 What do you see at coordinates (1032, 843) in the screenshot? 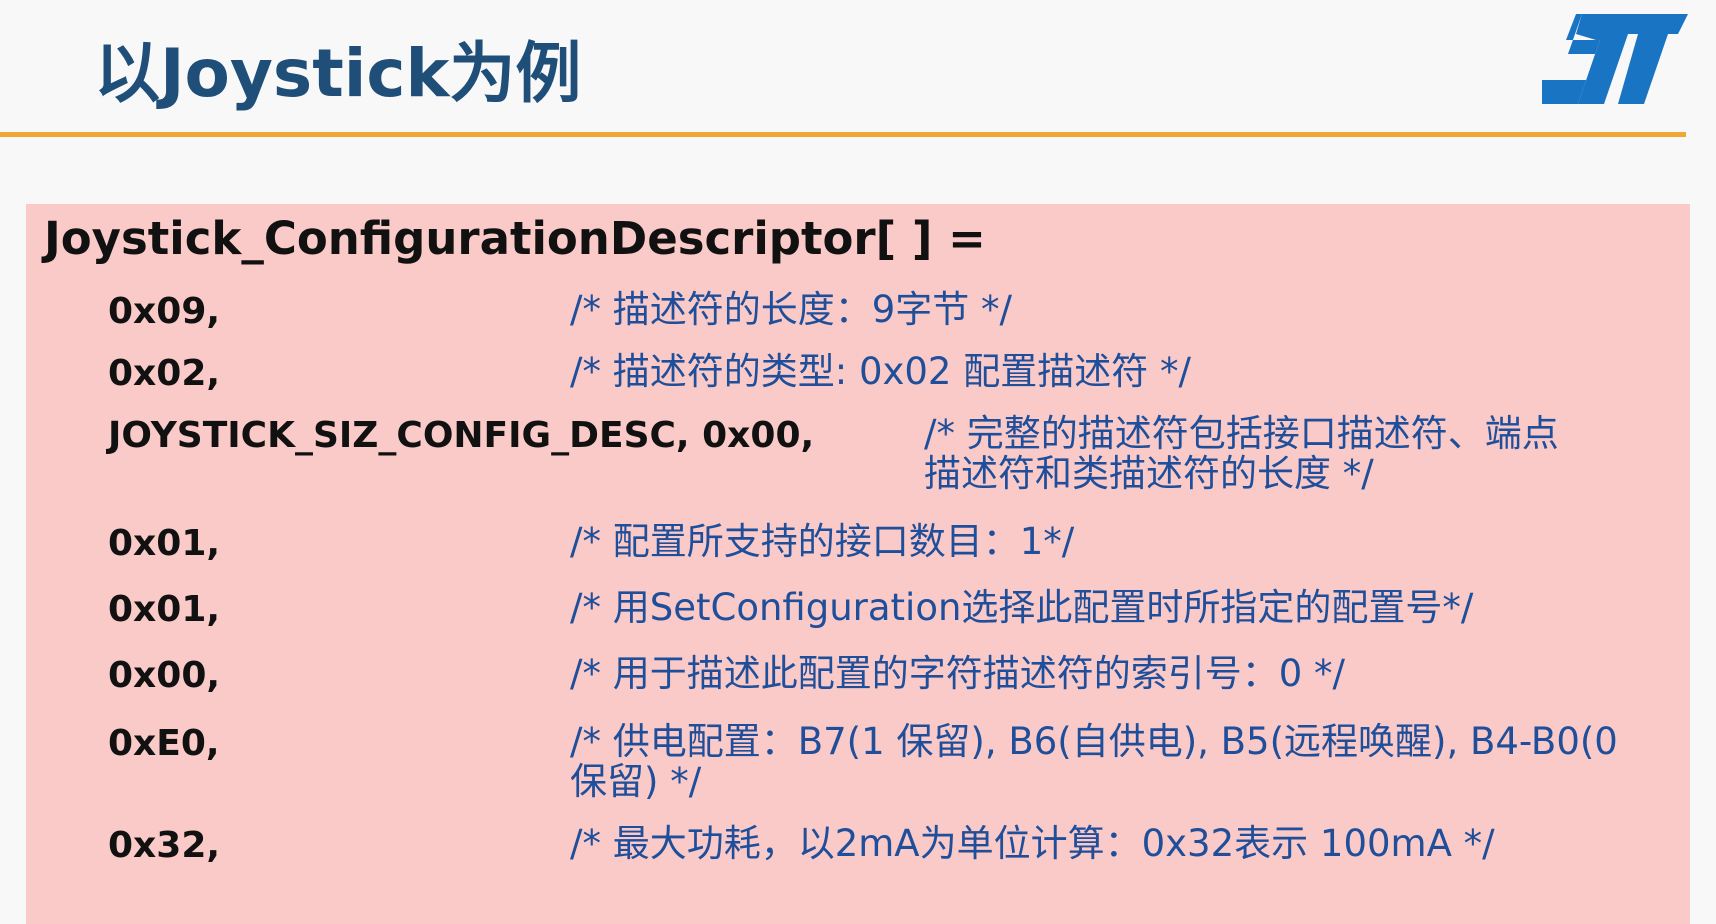
I see `row-comment: /* 最大功耗，以2mA为单位计算：0x32表示 100mA */` at bounding box center [1032, 843].